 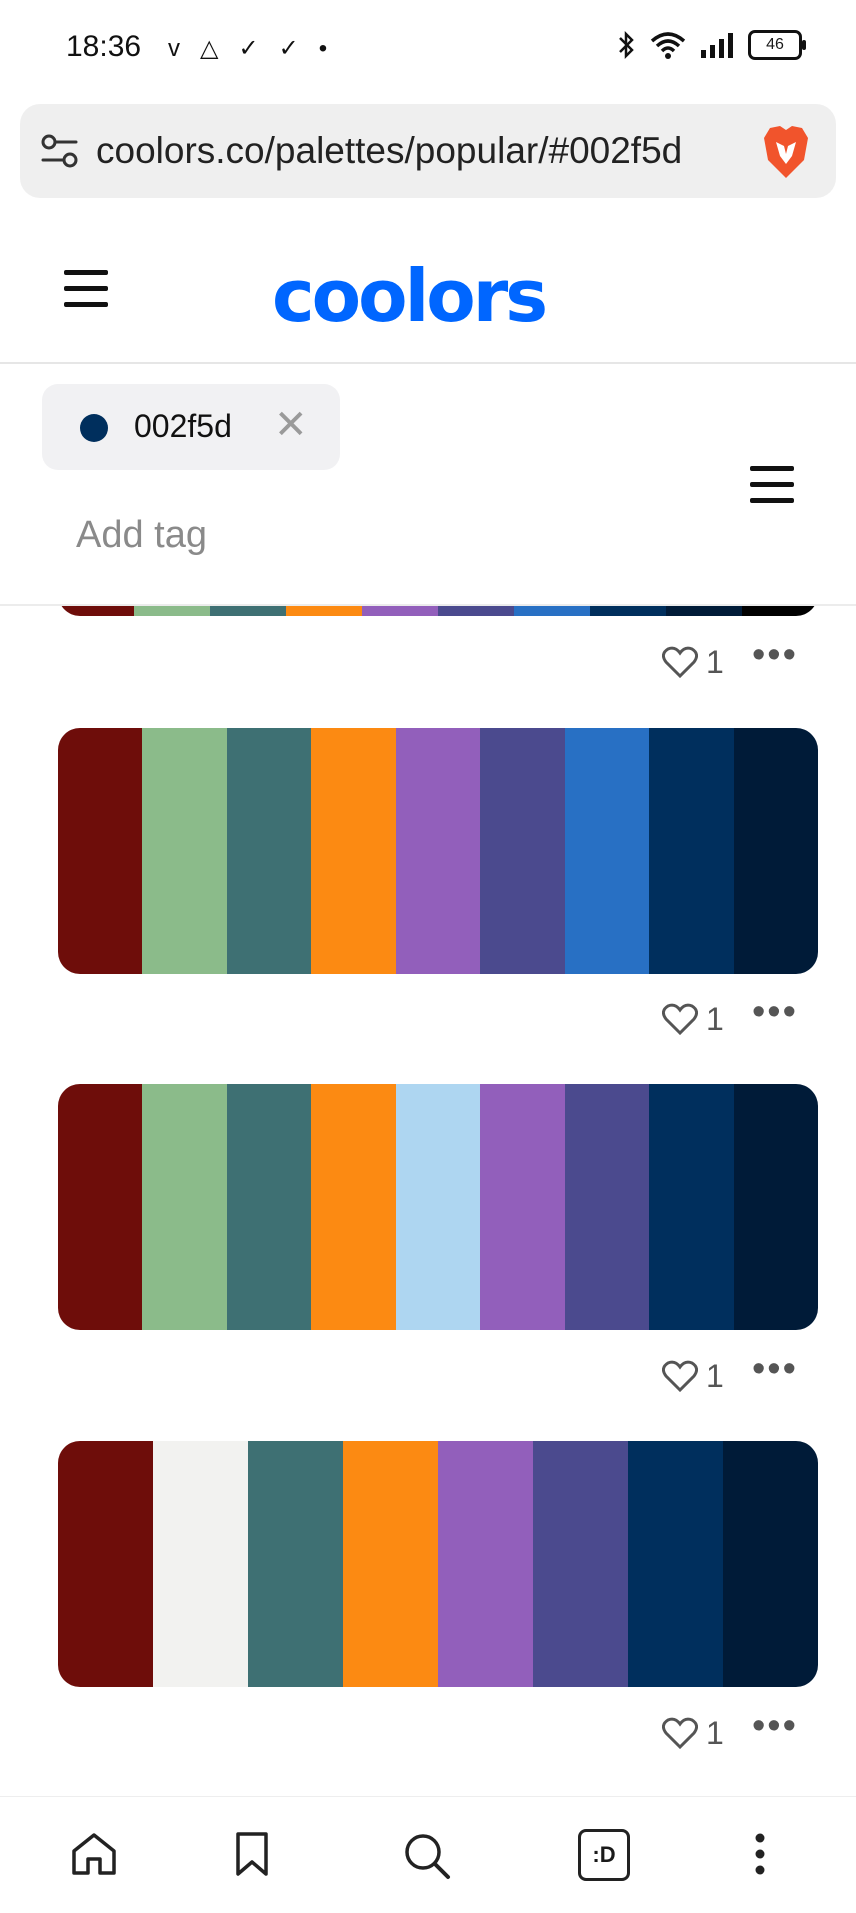 What do you see at coordinates (94, 1854) in the screenshot?
I see `home-icon` at bounding box center [94, 1854].